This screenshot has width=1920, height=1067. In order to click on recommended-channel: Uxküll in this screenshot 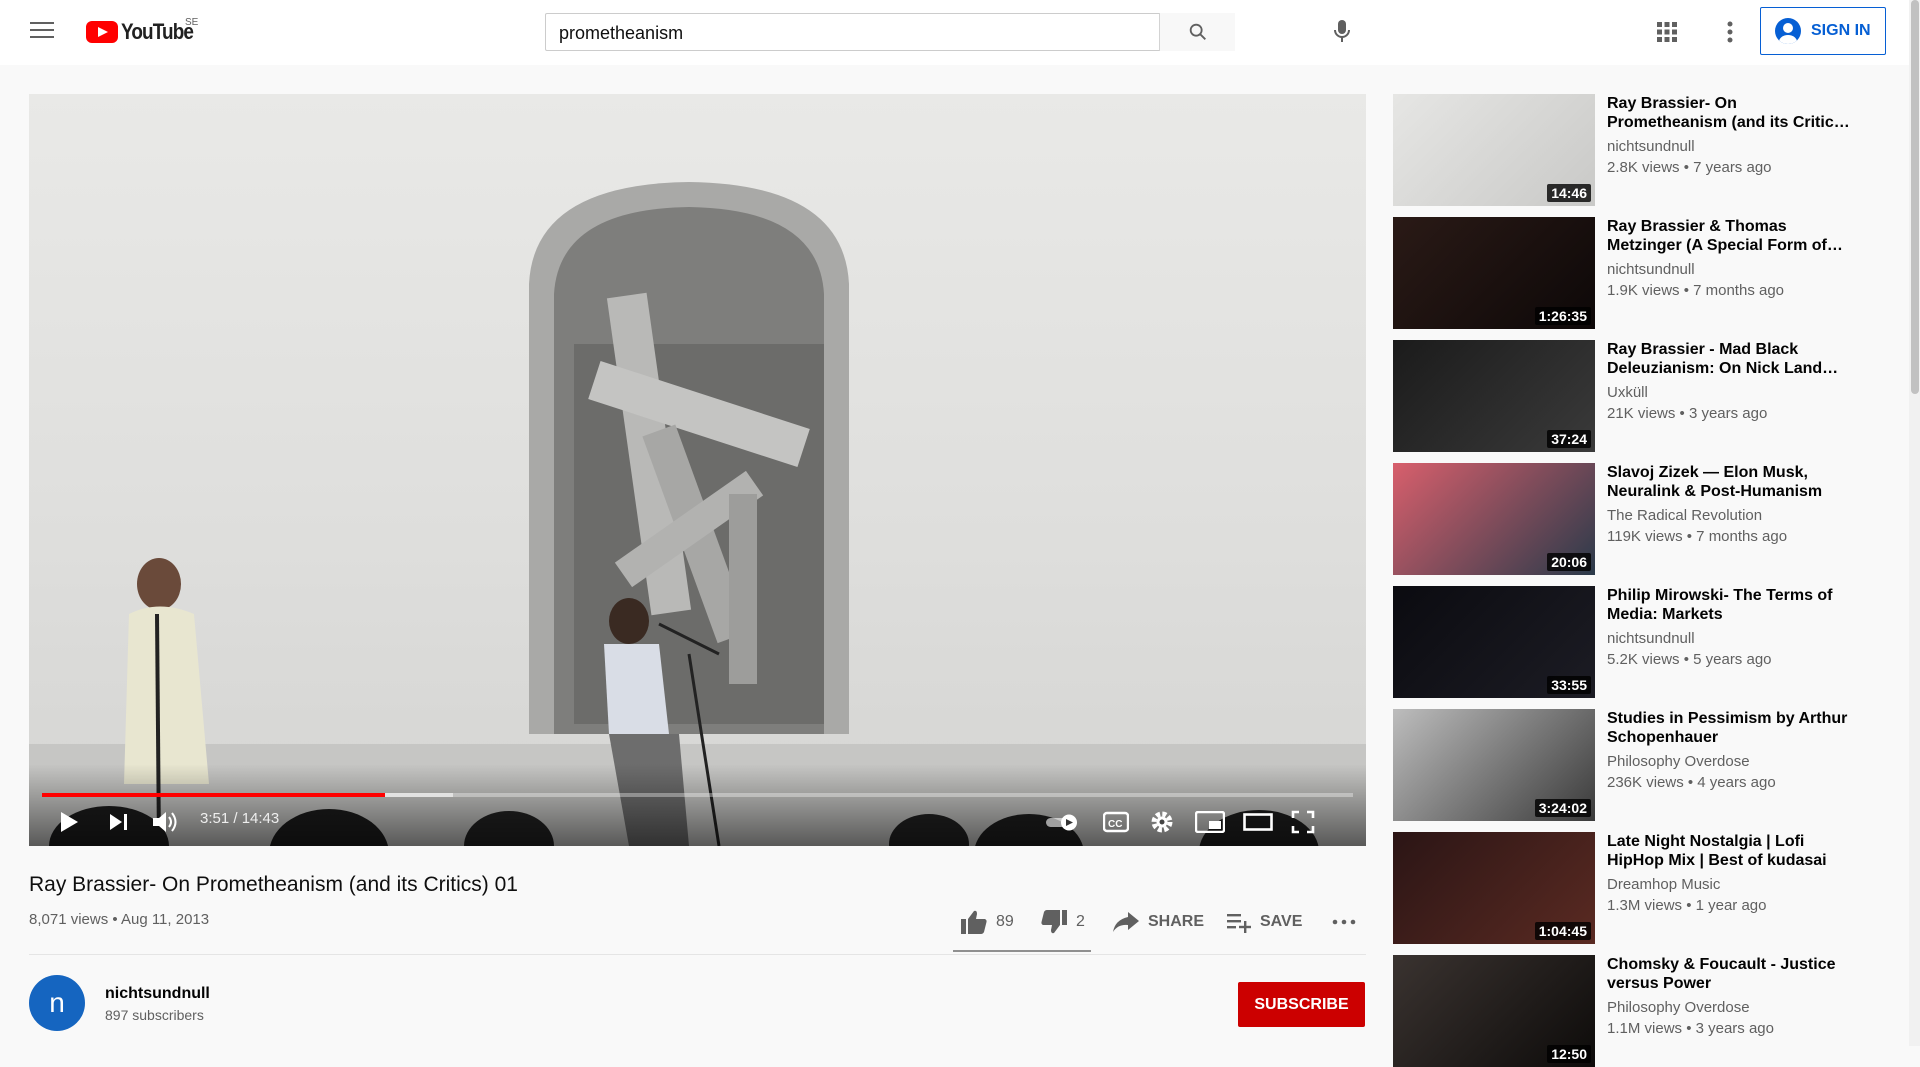, I will do `click(1627, 392)`.